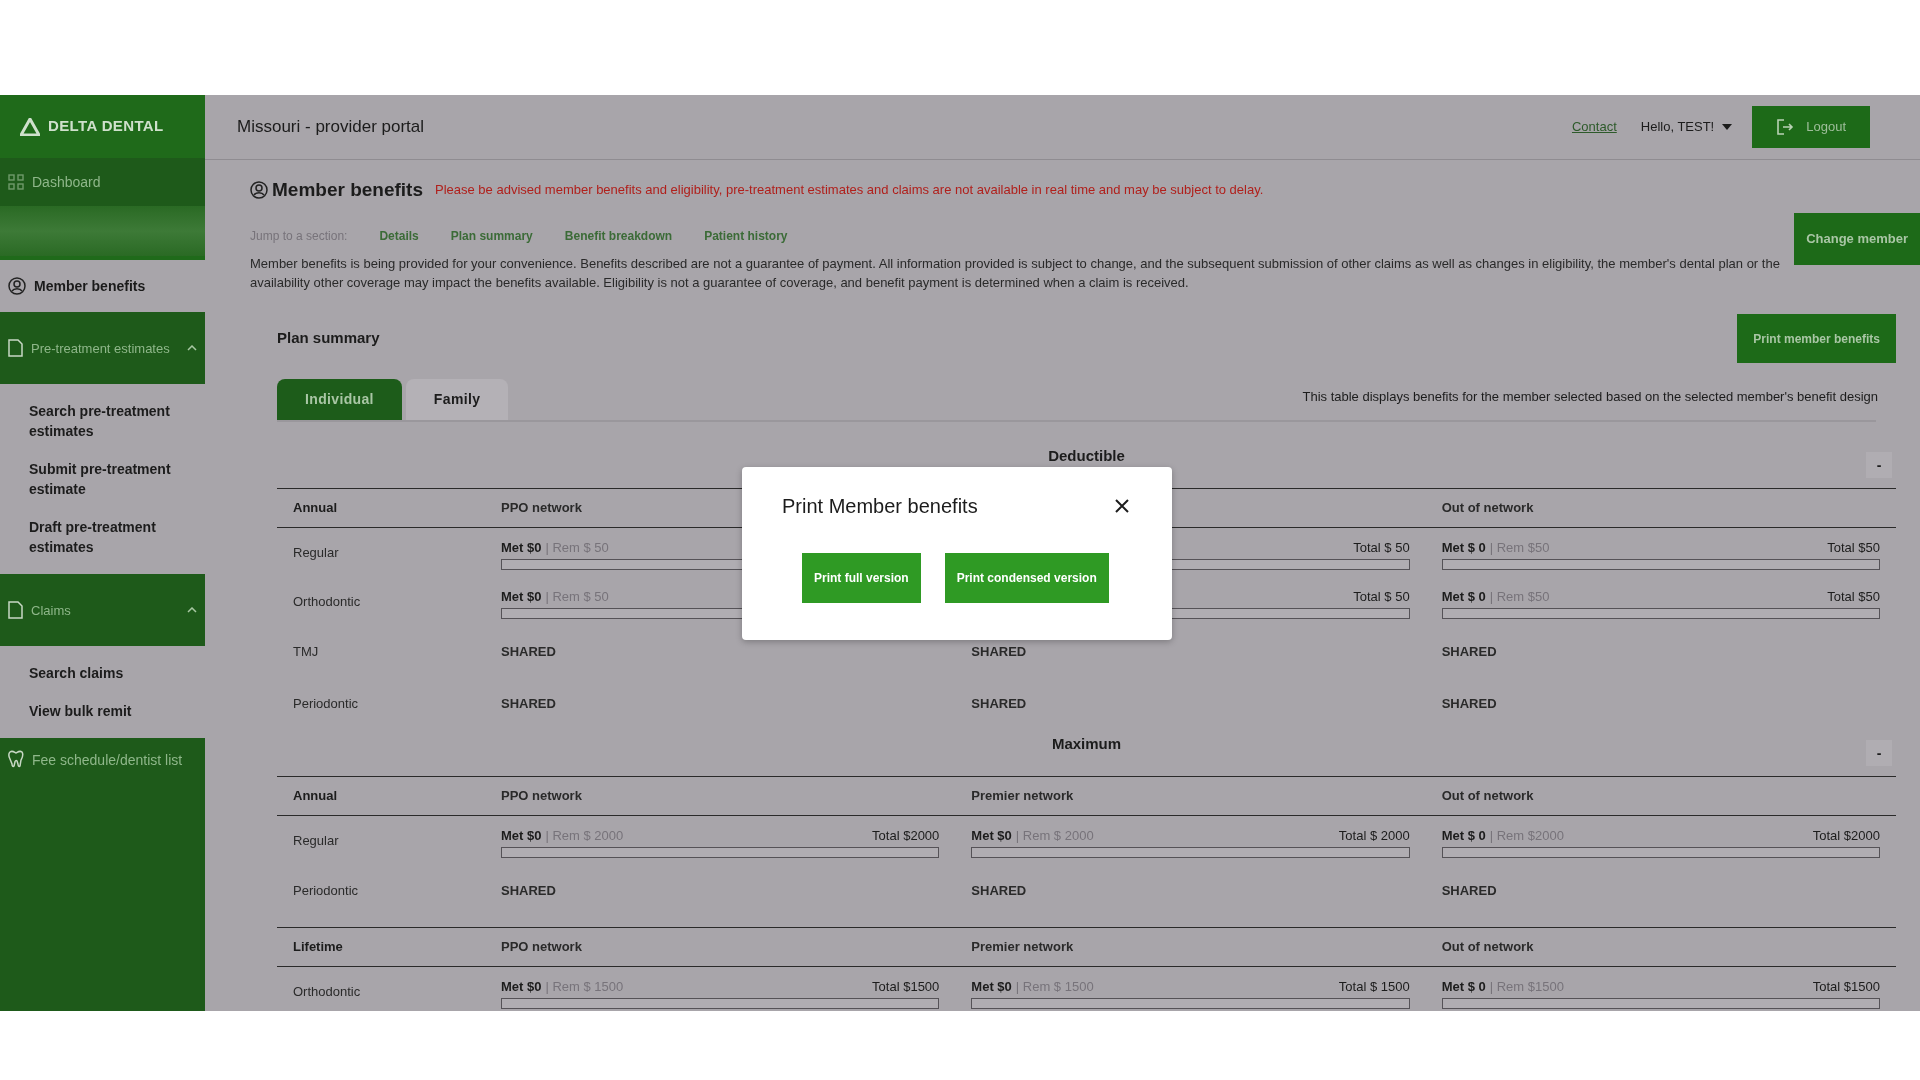 This screenshot has width=1920, height=1080. Describe the element at coordinates (331, 127) in the screenshot. I see `page-title: Missouri - provider portal` at that location.